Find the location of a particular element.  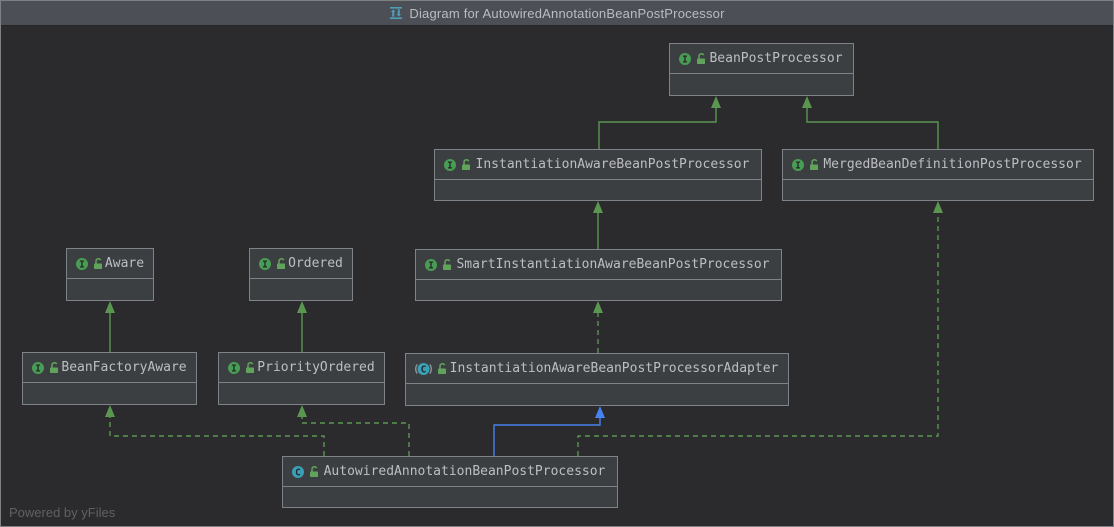

node-label: AutowiredAnnotationBeanPostProcessor is located at coordinates (464, 471).